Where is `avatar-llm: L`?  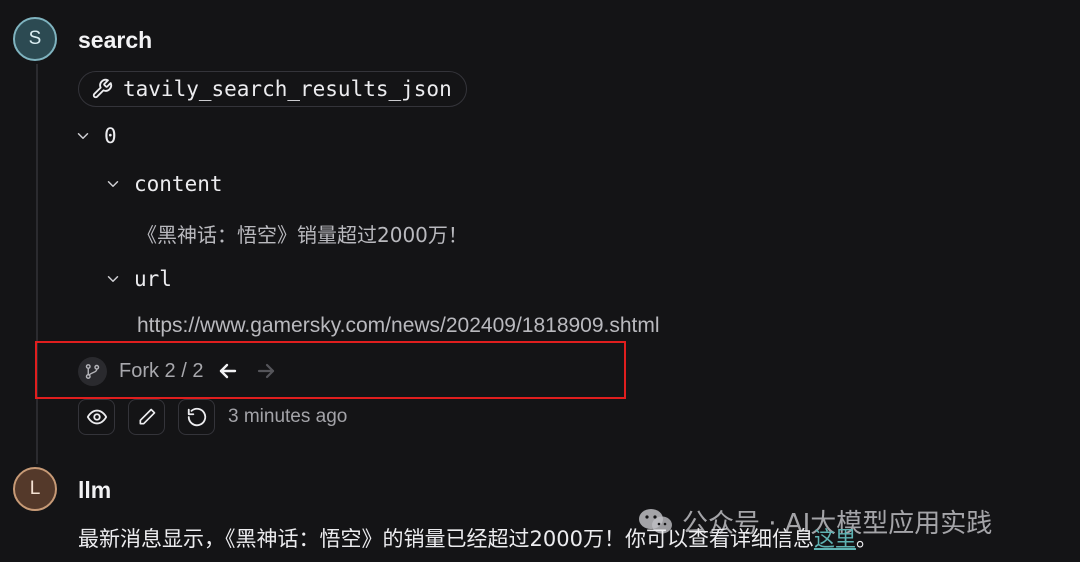
avatar-llm: L is located at coordinates (35, 489).